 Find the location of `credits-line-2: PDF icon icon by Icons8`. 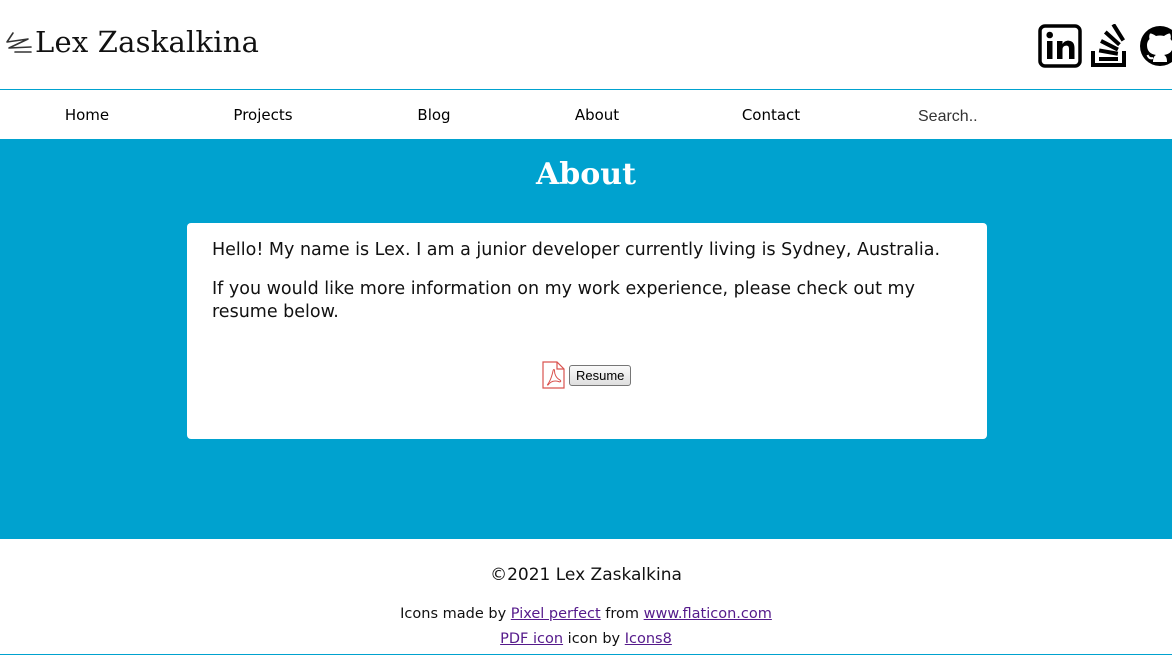

credits-line-2: PDF icon icon by Icons8 is located at coordinates (586, 639).